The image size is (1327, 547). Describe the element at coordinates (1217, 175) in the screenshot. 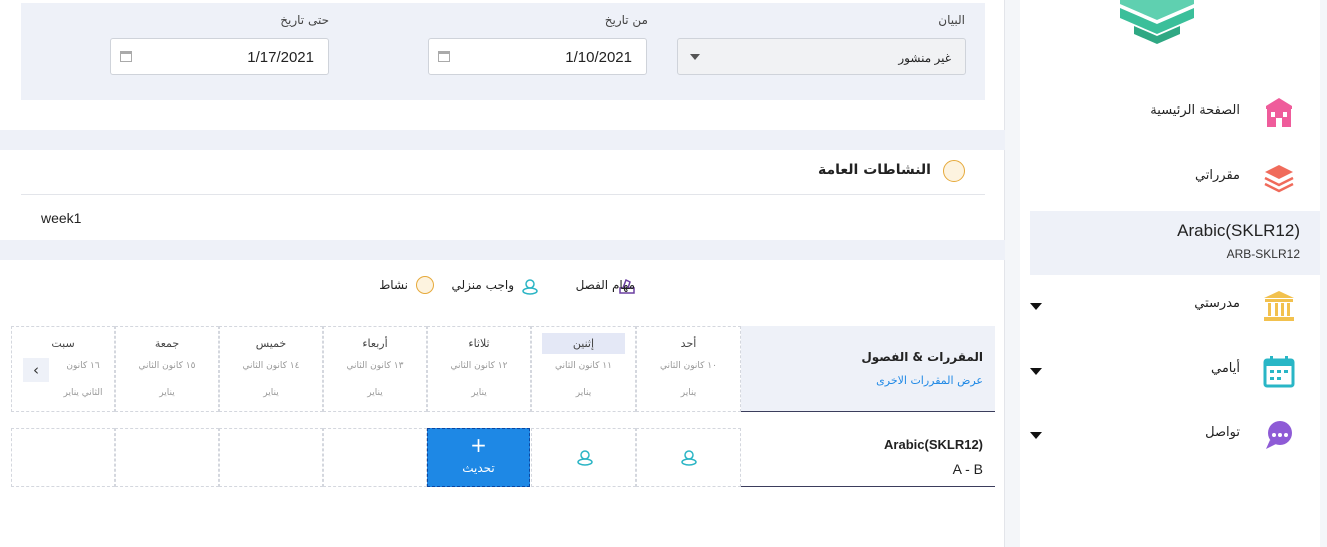

I see `sidebar-item-label: مقرراتي` at that location.